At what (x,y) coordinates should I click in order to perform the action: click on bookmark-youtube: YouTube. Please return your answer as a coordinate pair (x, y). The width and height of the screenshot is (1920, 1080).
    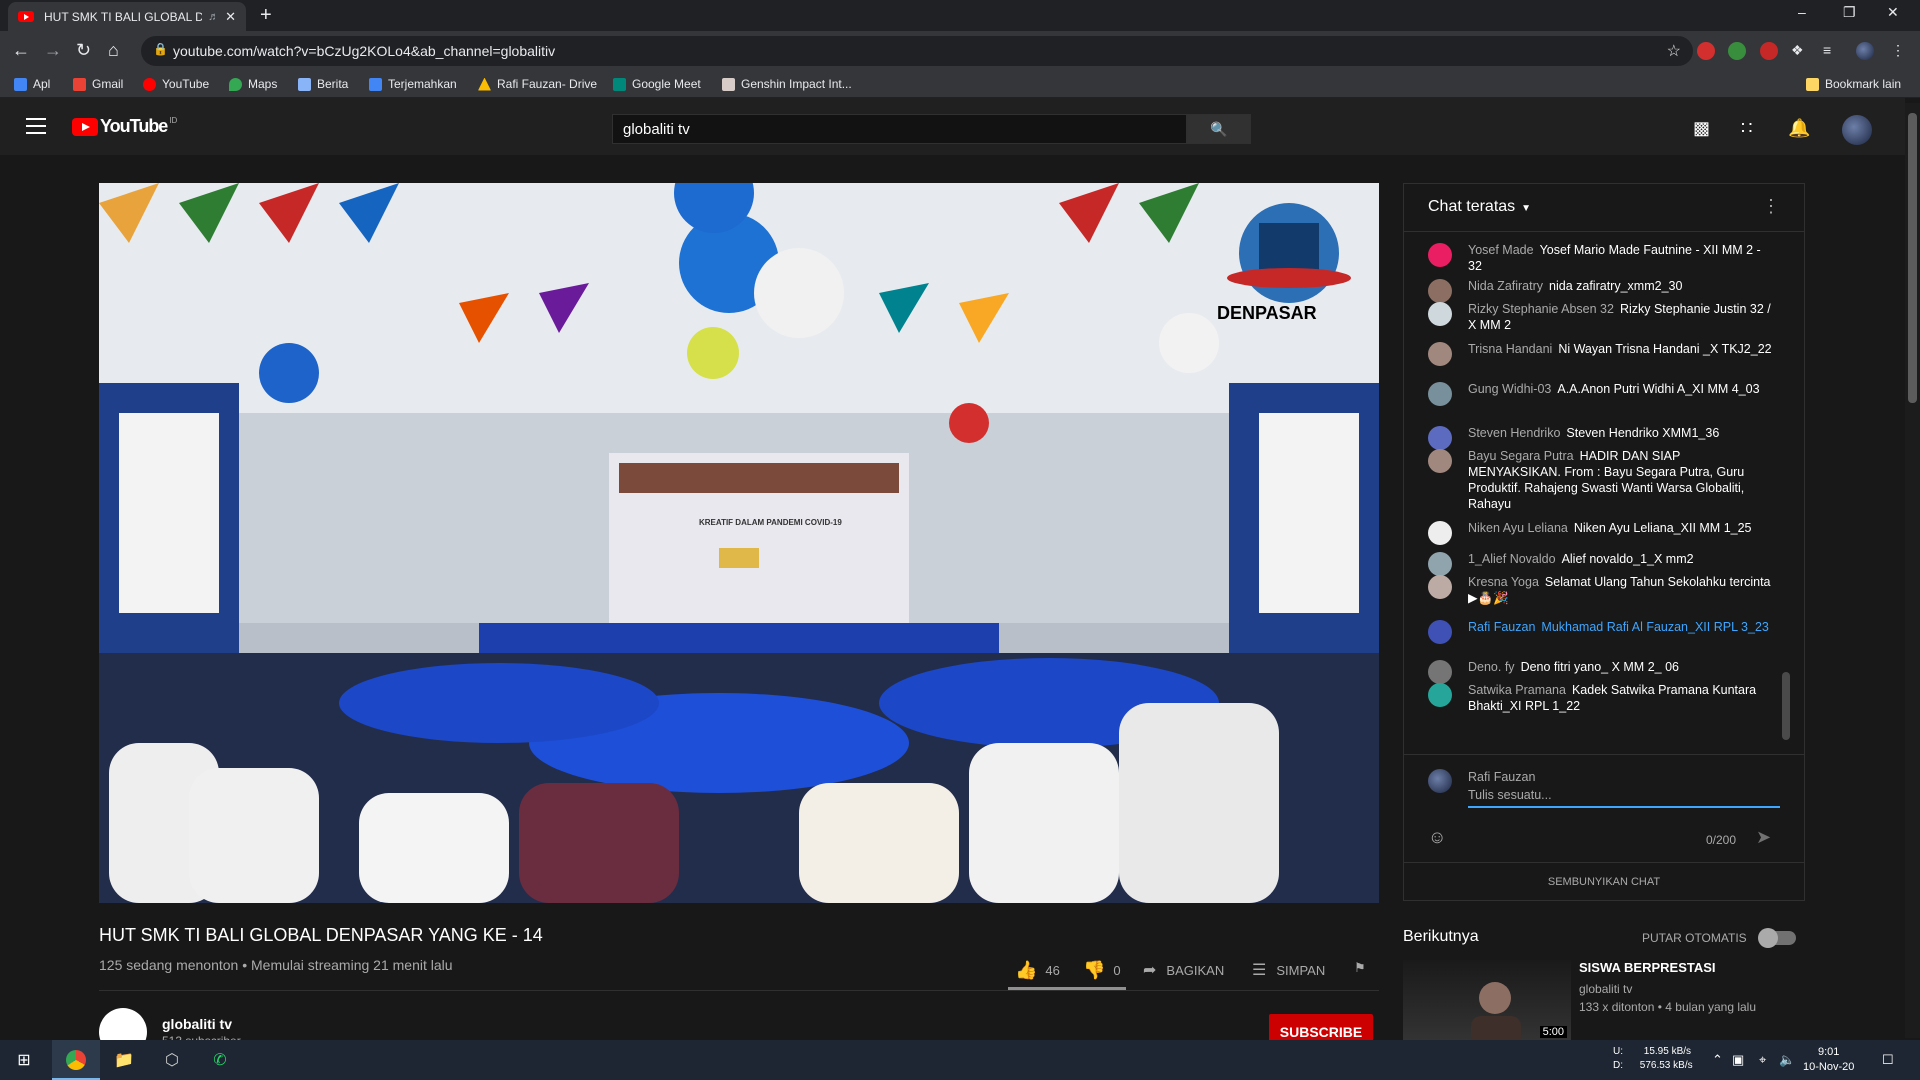
    Looking at the image, I should click on (176, 84).